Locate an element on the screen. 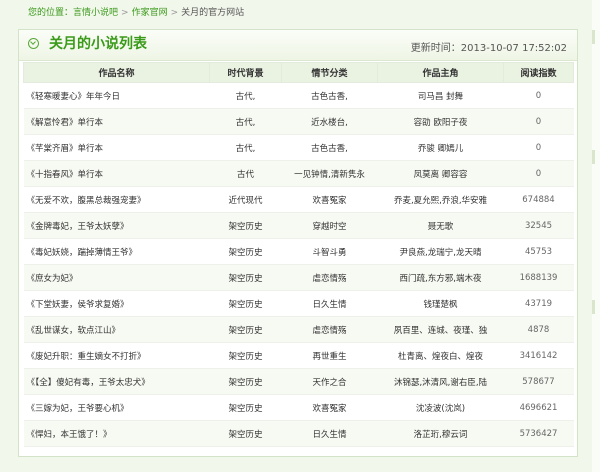 The width and height of the screenshot is (600, 472). novel-title-link: 《芊棠齐眉》单行本 is located at coordinates (116, 147).